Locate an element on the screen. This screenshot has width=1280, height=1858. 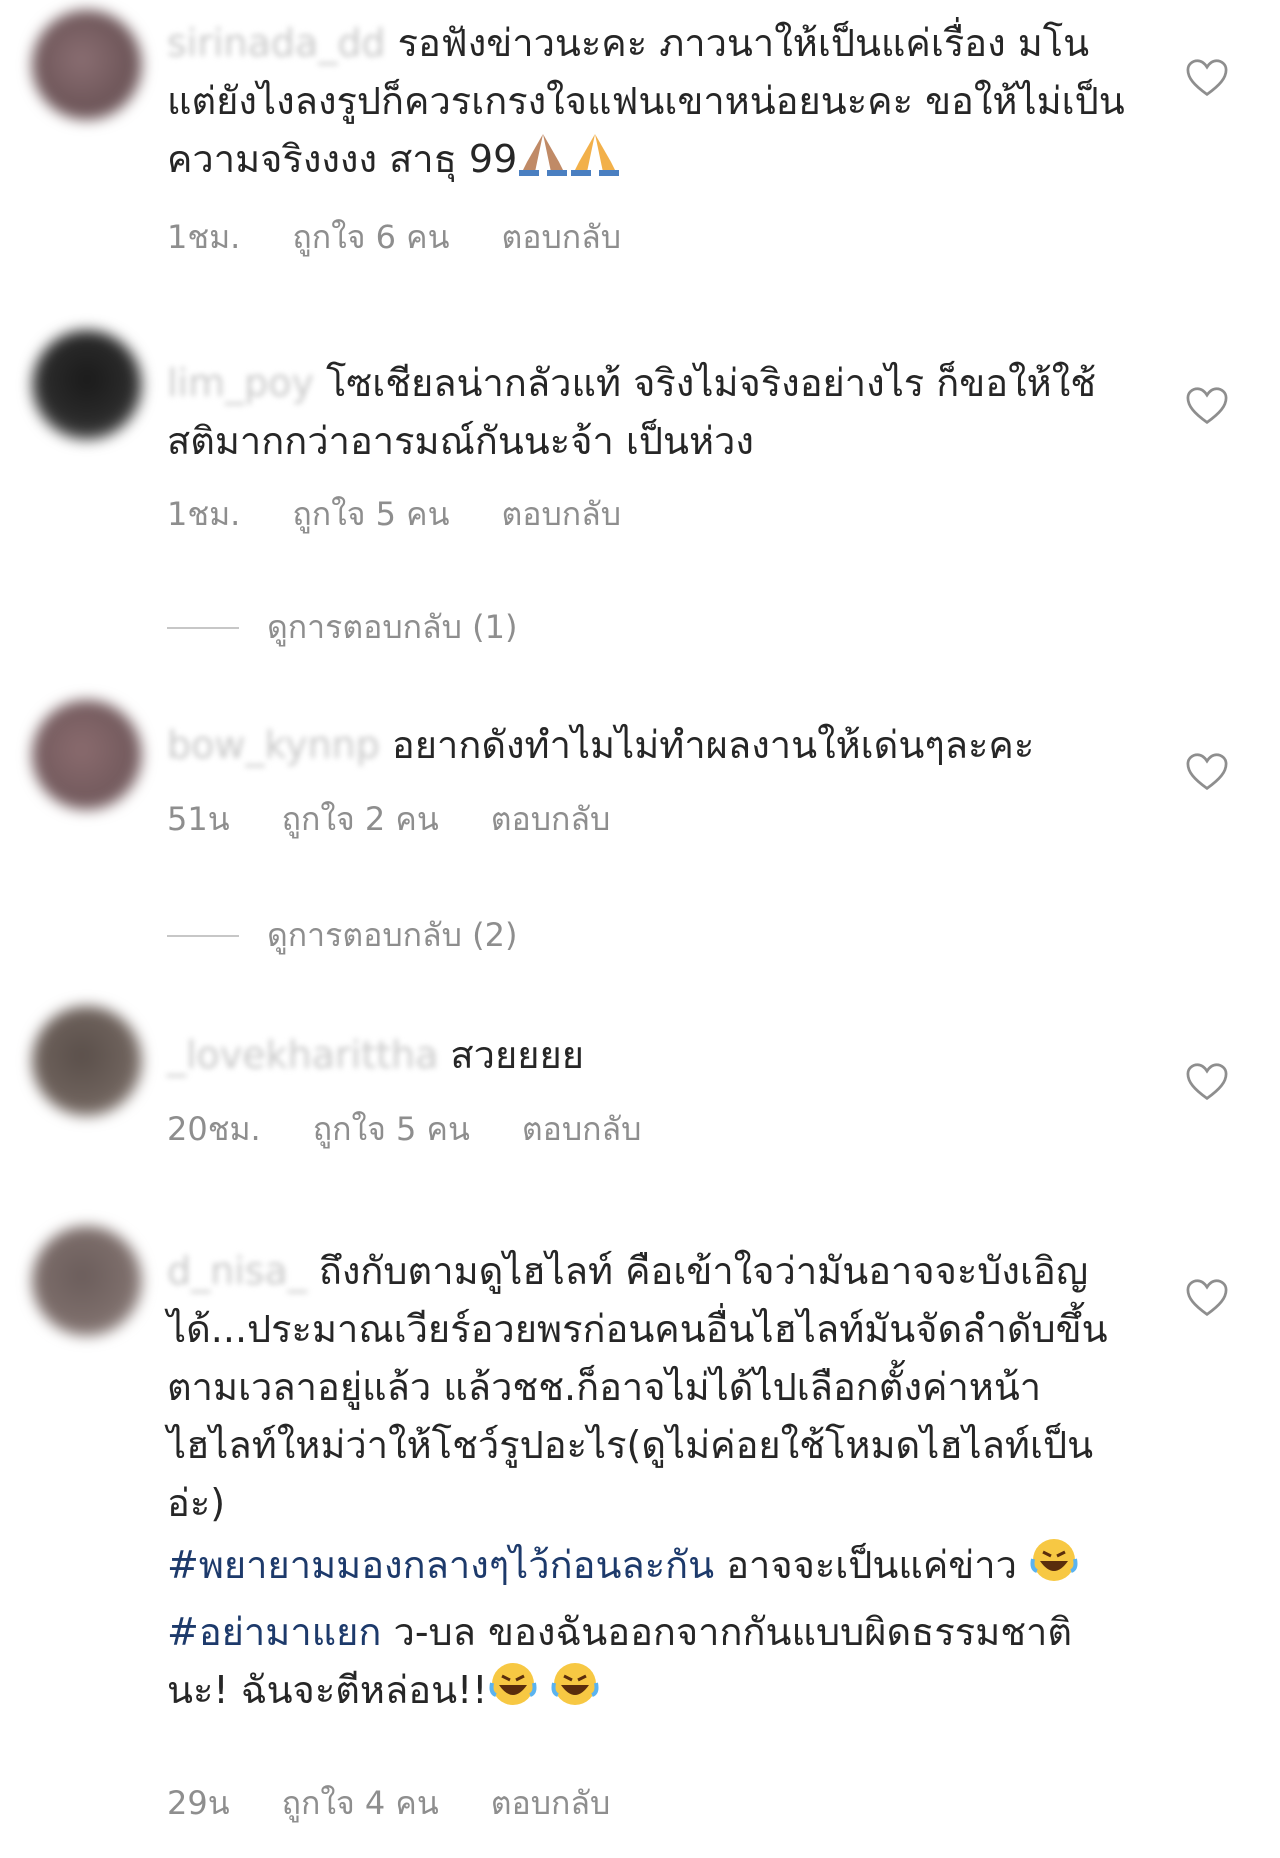
comment-username: d_nisa_ is located at coordinates (237, 1271).